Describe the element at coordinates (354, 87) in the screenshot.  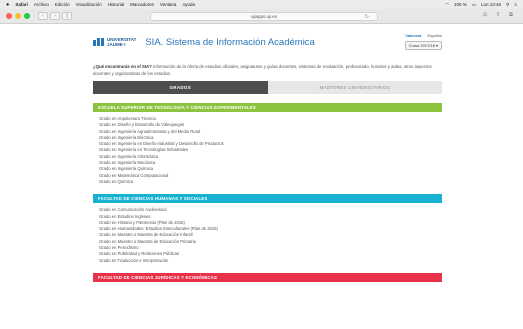
I see `tab-masteres: MÁSTERES UNIVERSITARIOS` at that location.